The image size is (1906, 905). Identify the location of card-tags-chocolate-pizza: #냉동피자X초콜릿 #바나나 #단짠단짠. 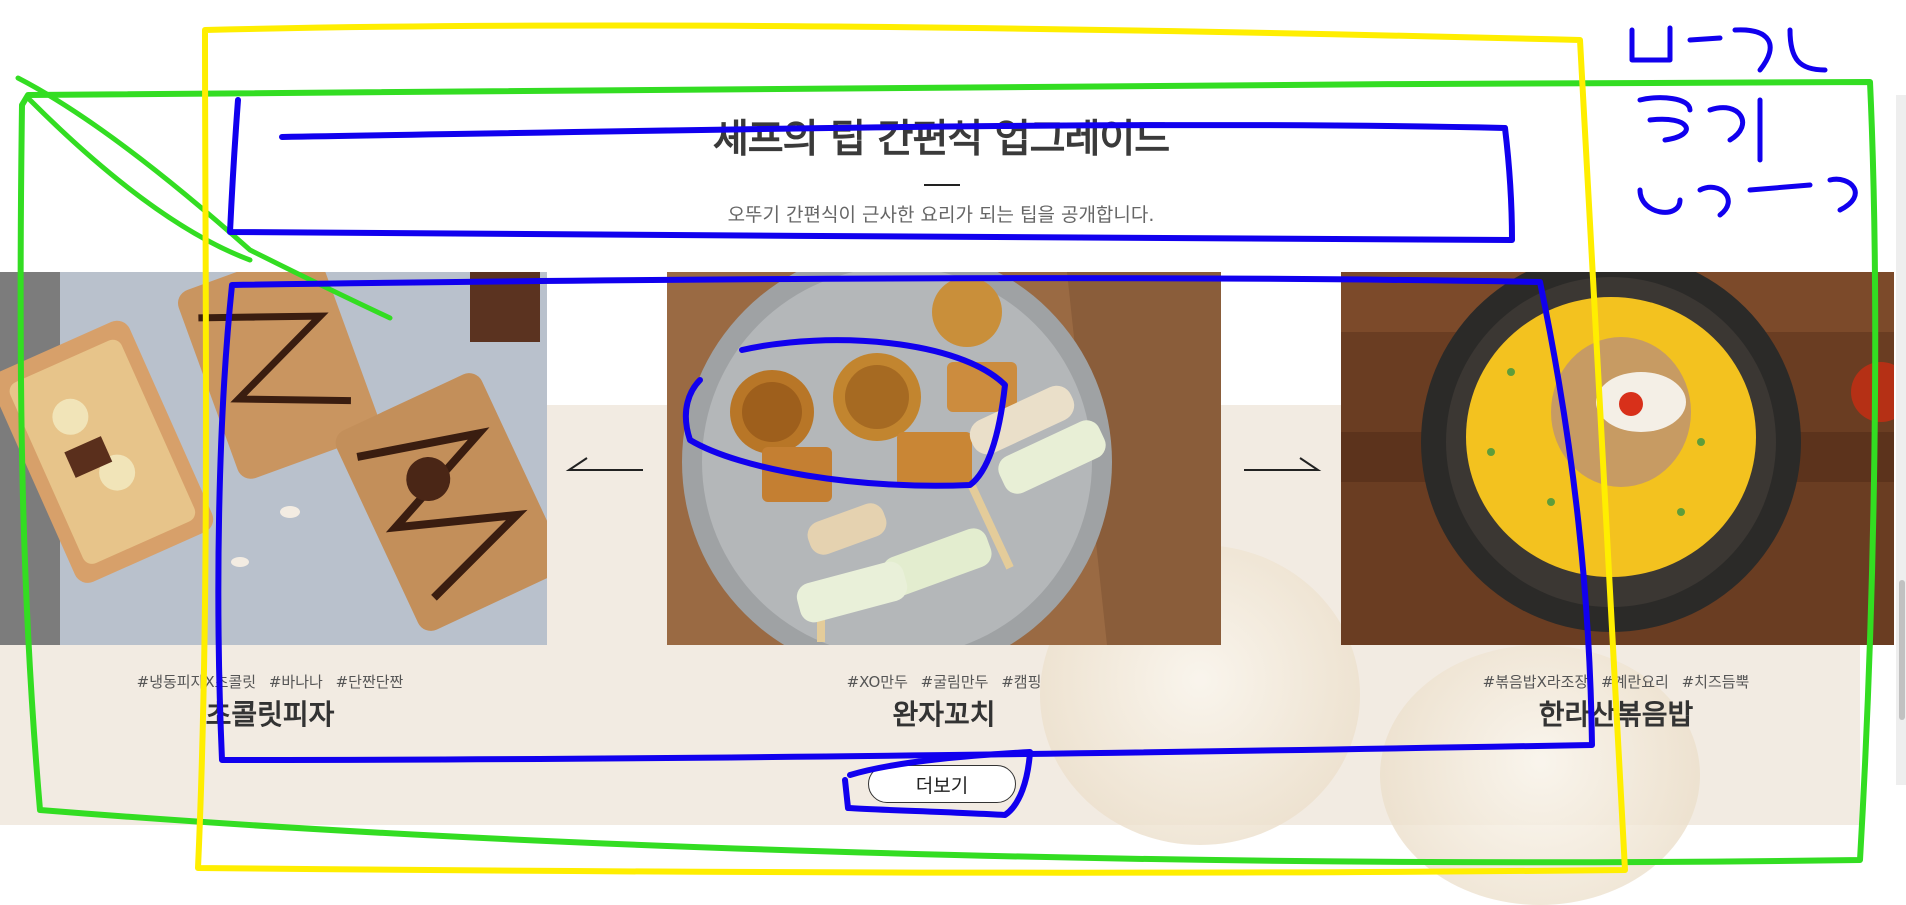
(270, 682).